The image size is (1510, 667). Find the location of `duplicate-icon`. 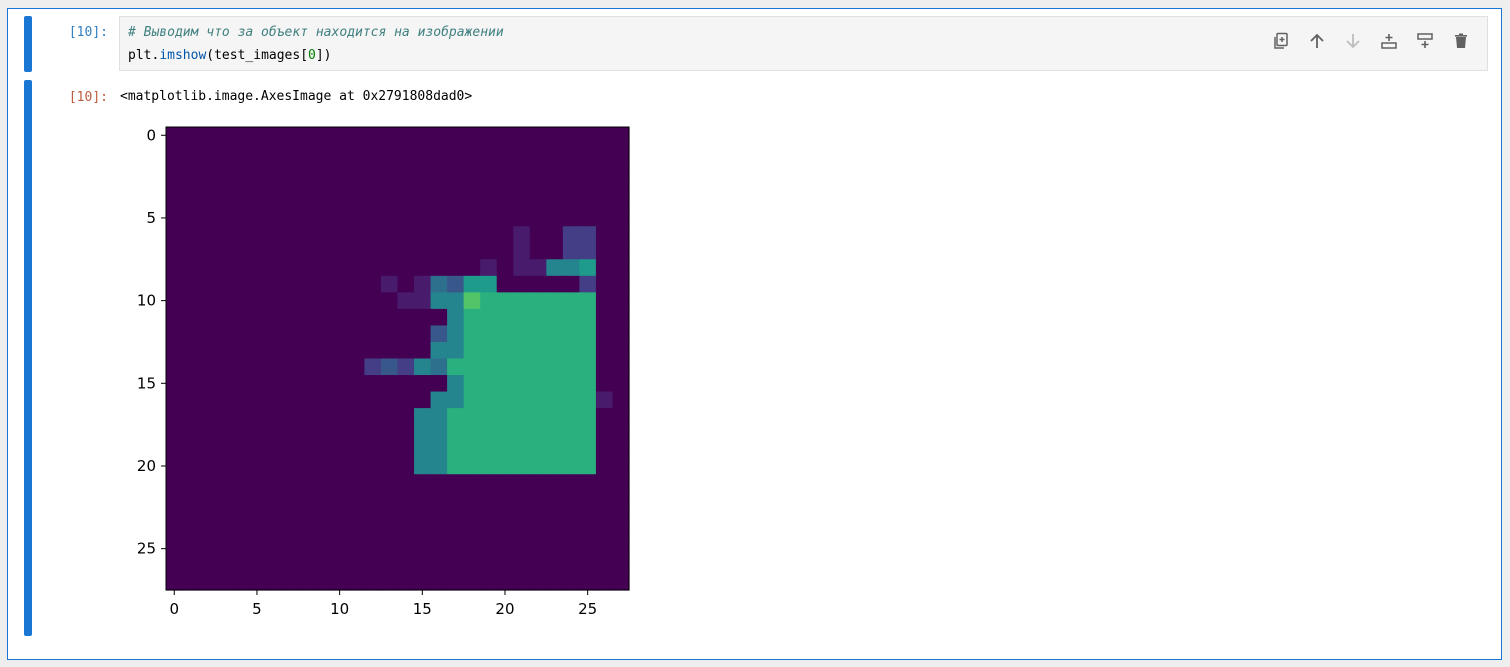

duplicate-icon is located at coordinates (1281, 41).